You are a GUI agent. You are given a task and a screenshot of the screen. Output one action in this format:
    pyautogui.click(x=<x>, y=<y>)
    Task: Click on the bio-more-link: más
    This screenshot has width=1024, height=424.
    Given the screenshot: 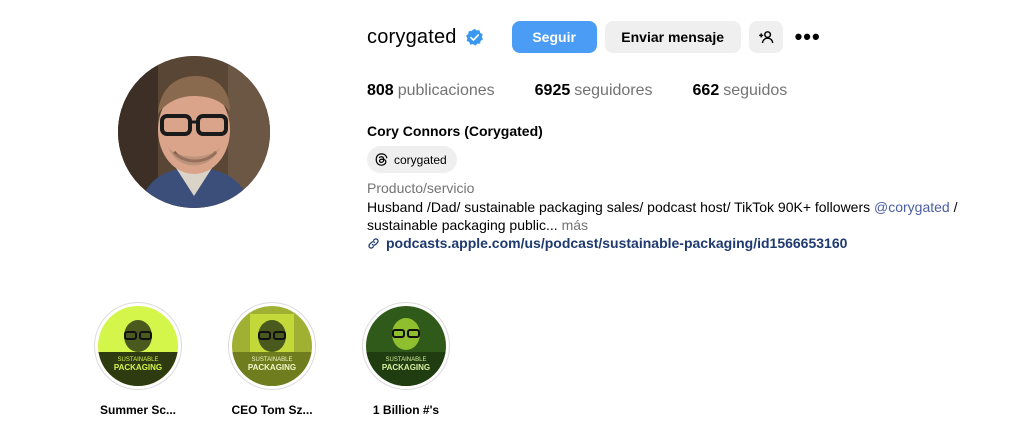 What is the action you would take?
    pyautogui.click(x=575, y=225)
    